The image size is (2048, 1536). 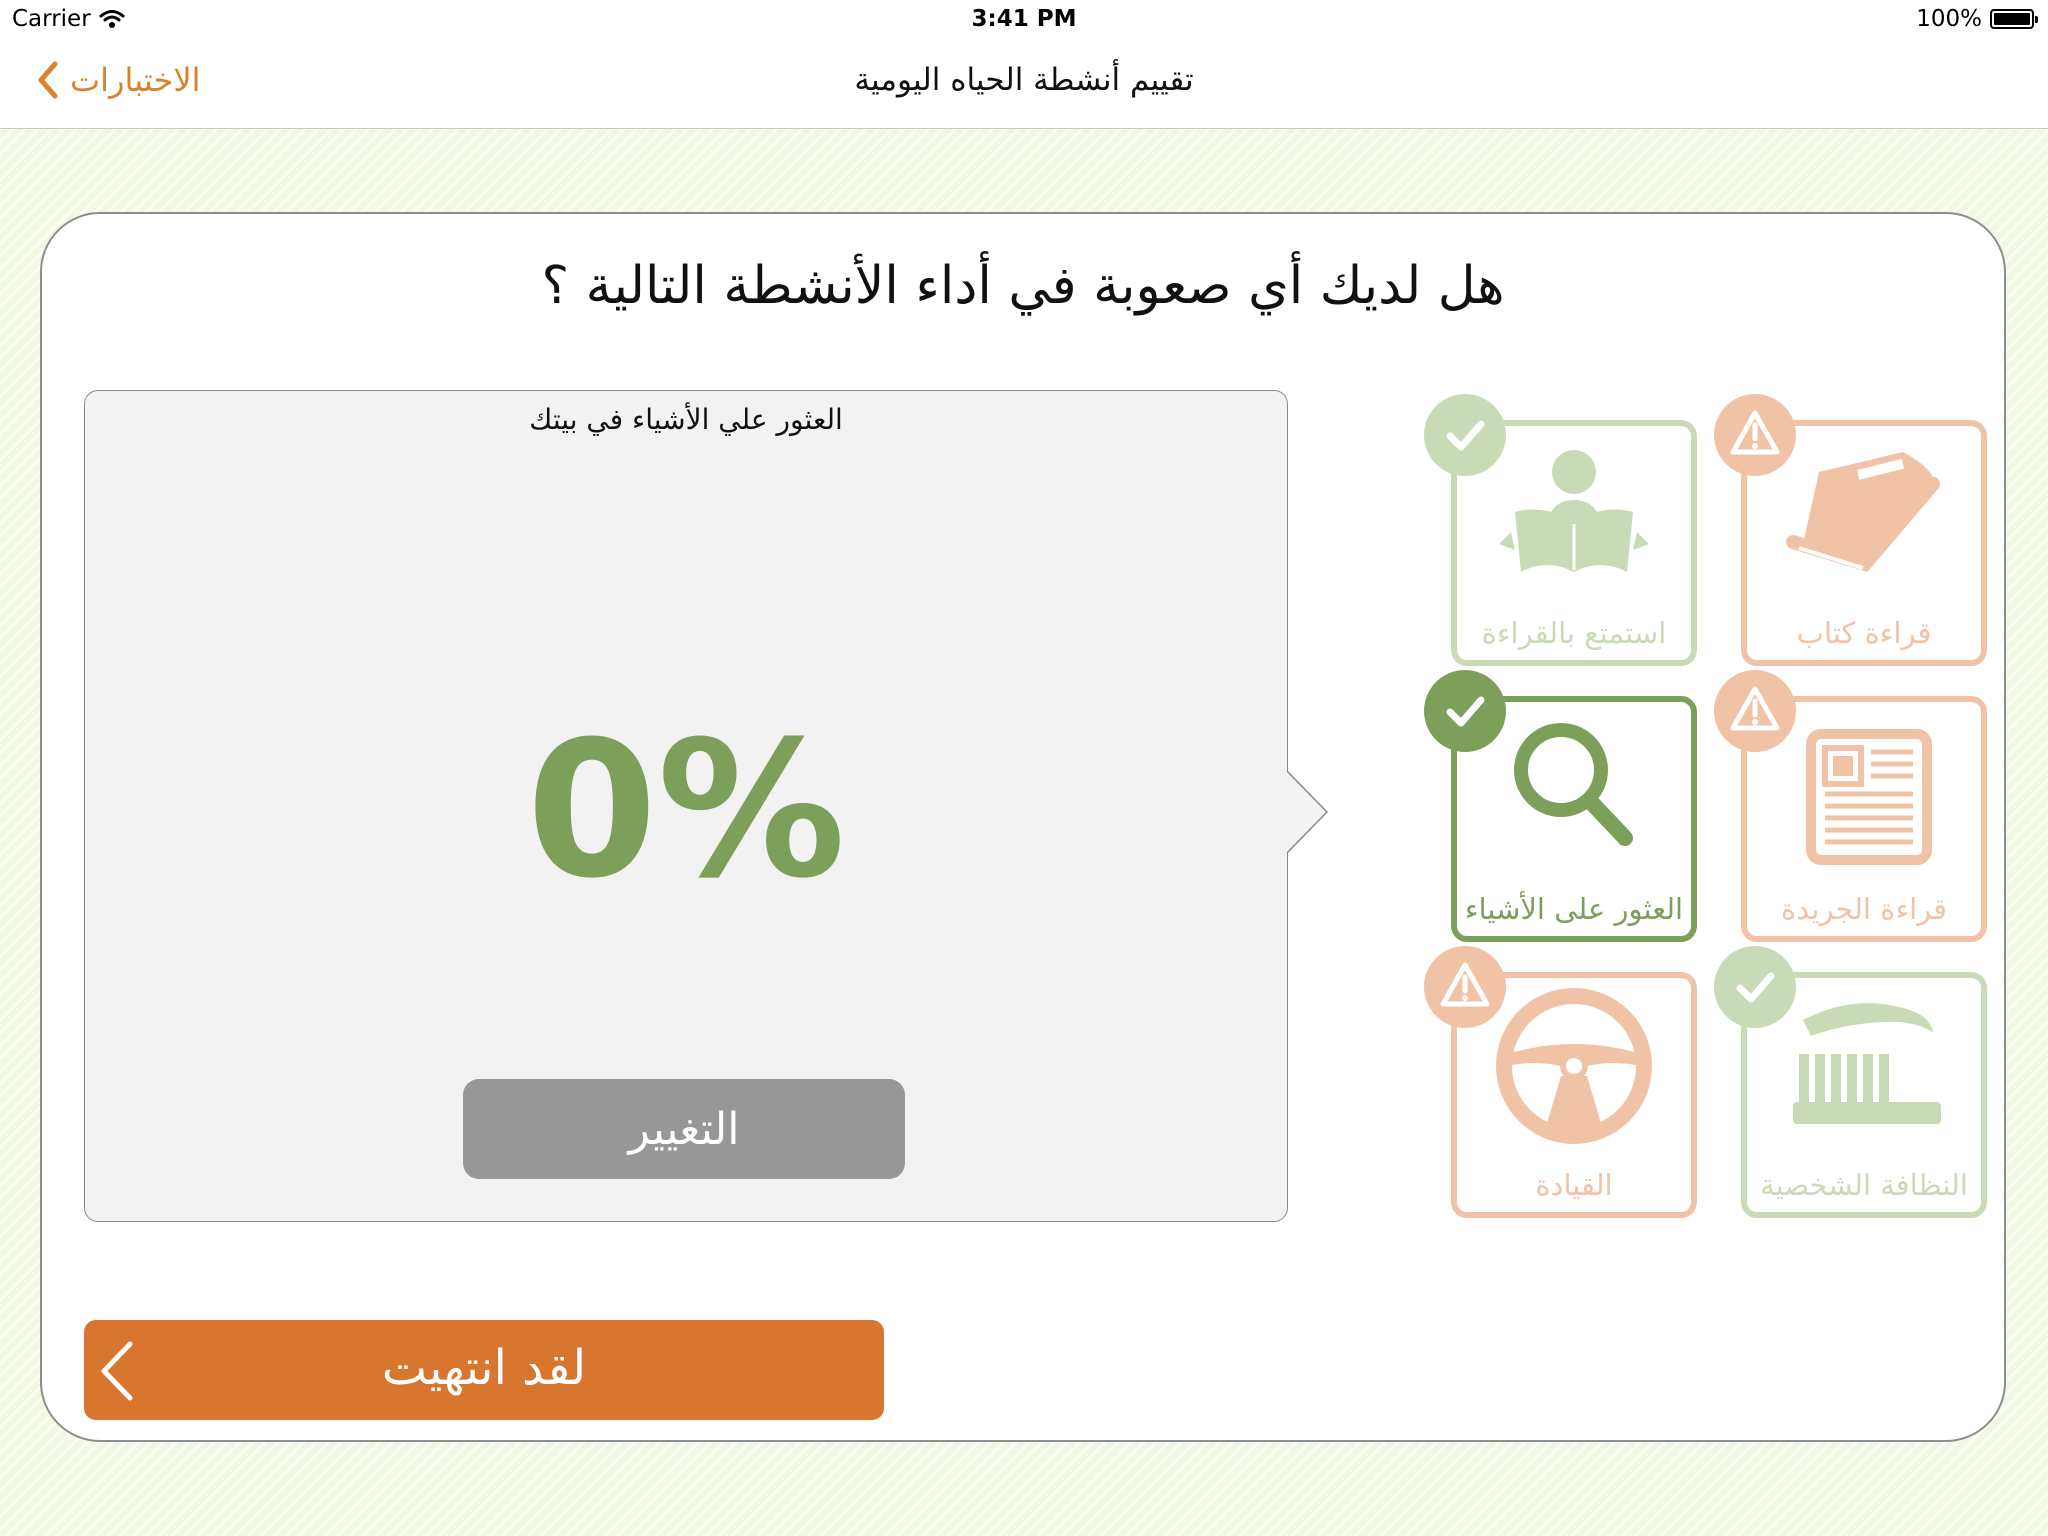 What do you see at coordinates (1864, 1185) in the screenshot?
I see `activity-label: النظافة الشخصية` at bounding box center [1864, 1185].